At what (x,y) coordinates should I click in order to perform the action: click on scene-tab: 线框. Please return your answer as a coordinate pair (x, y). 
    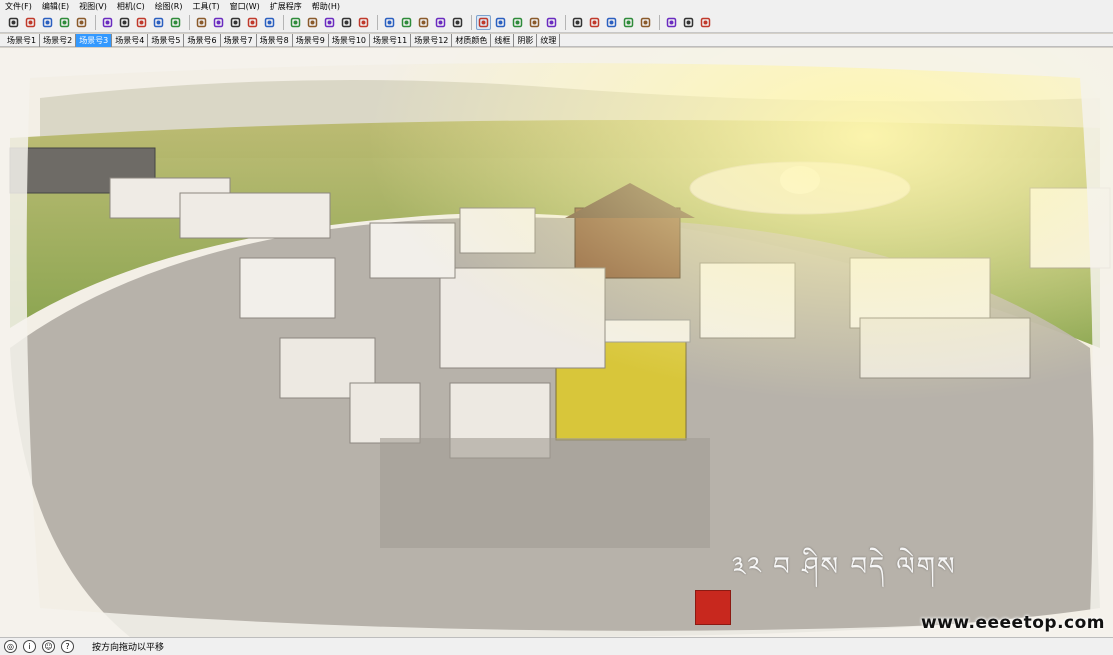
    Looking at the image, I should click on (503, 40).